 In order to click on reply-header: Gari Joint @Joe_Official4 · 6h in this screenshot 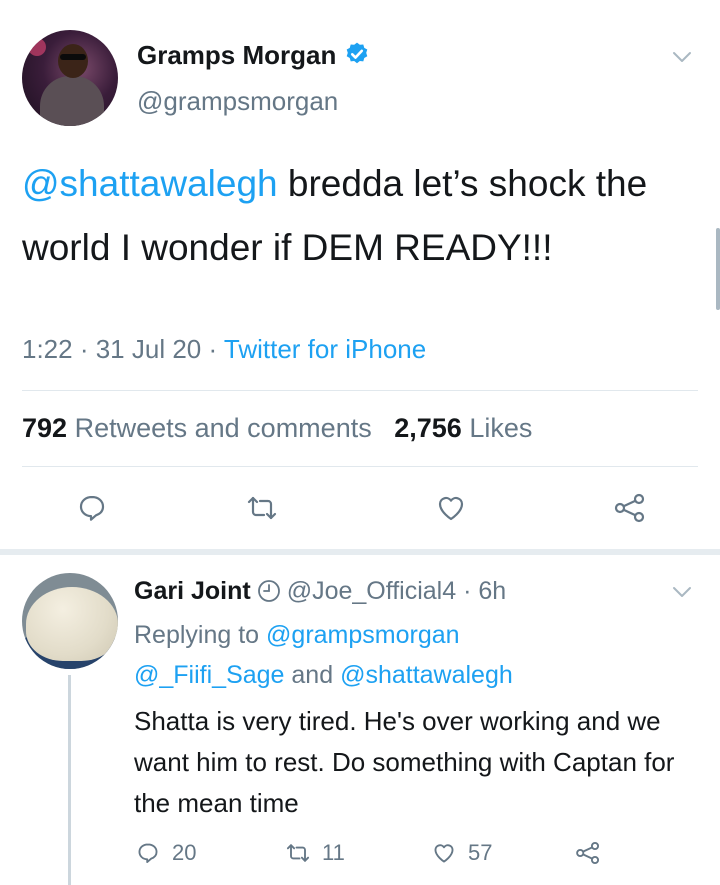, I will do `click(320, 591)`.